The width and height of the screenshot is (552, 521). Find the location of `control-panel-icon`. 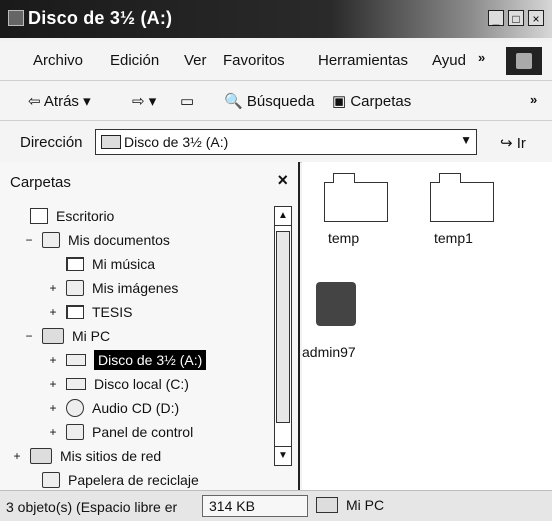

control-panel-icon is located at coordinates (75, 432).